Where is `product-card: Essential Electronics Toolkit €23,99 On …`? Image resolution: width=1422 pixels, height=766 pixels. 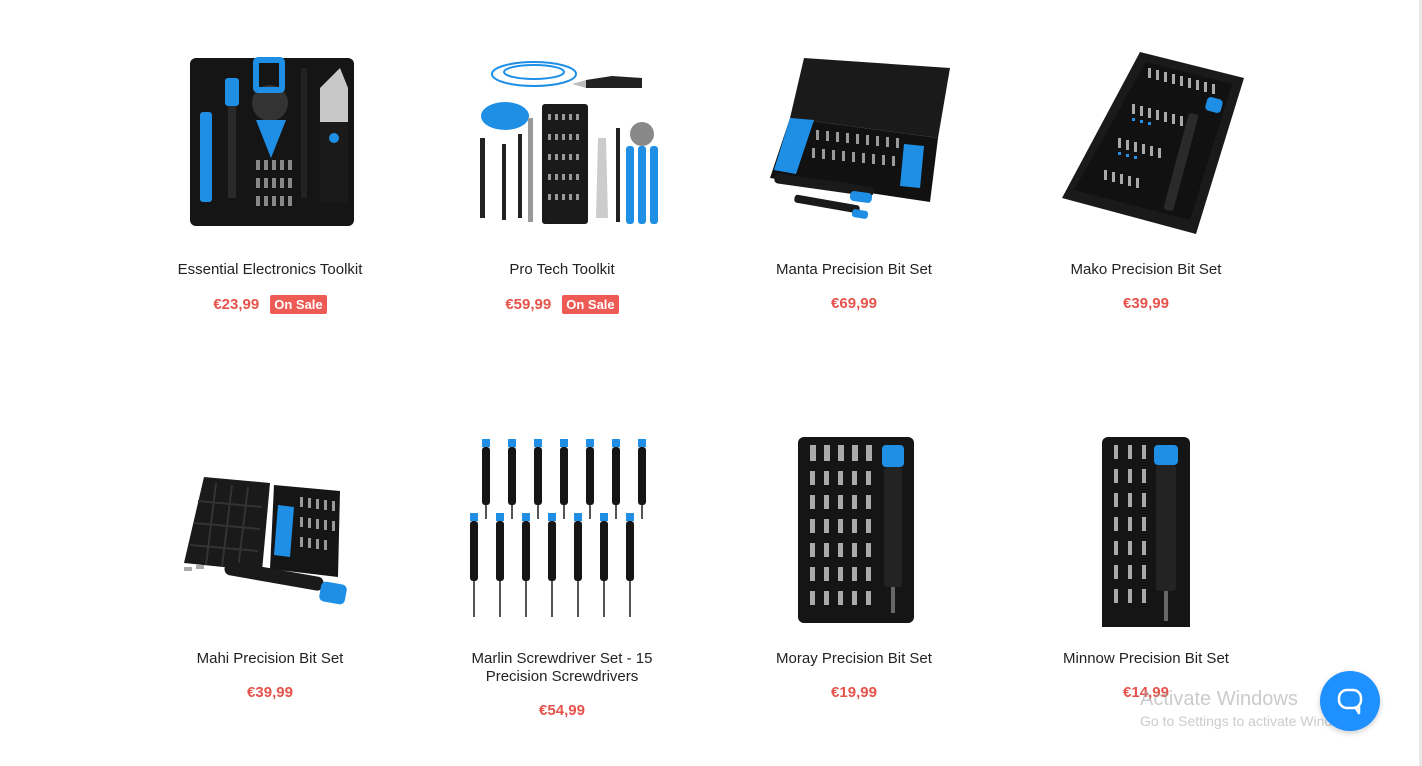
product-card: Essential Electronics Toolkit €23,99 On … is located at coordinates (270, 242).